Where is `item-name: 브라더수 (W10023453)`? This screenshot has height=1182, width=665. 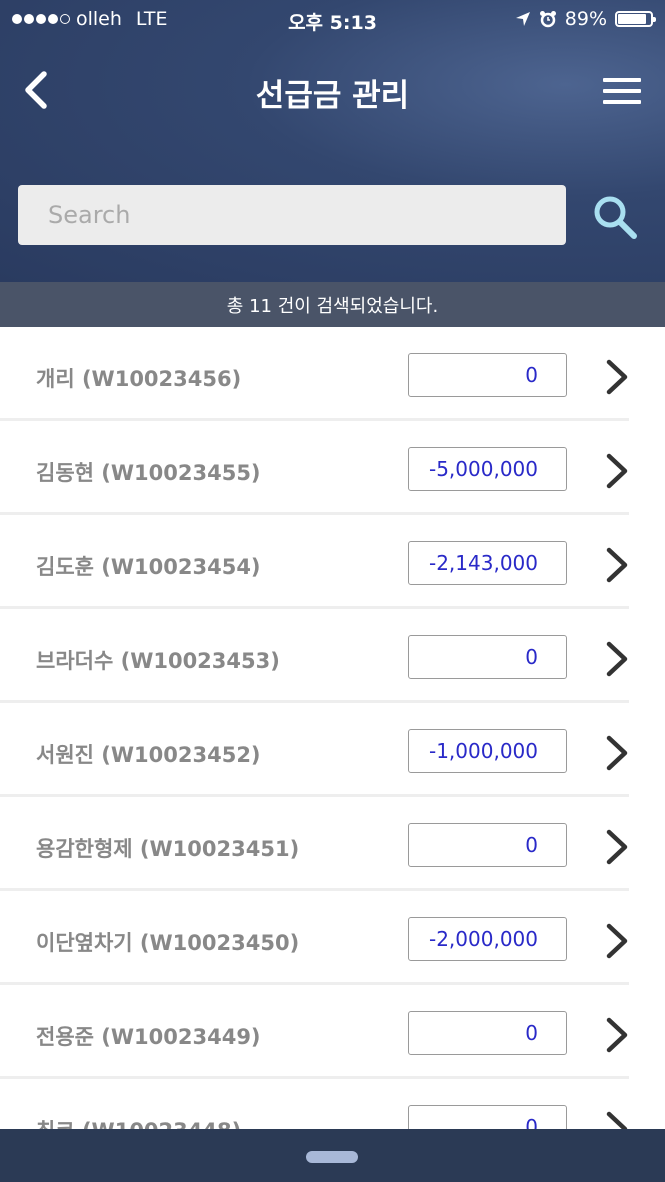
item-name: 브라더수 (W10023453) is located at coordinates (158, 661).